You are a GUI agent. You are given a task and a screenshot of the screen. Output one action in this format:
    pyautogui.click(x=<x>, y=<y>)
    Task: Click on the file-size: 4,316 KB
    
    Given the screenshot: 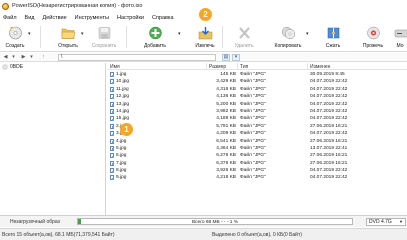 What is the action you would take?
    pyautogui.click(x=226, y=89)
    